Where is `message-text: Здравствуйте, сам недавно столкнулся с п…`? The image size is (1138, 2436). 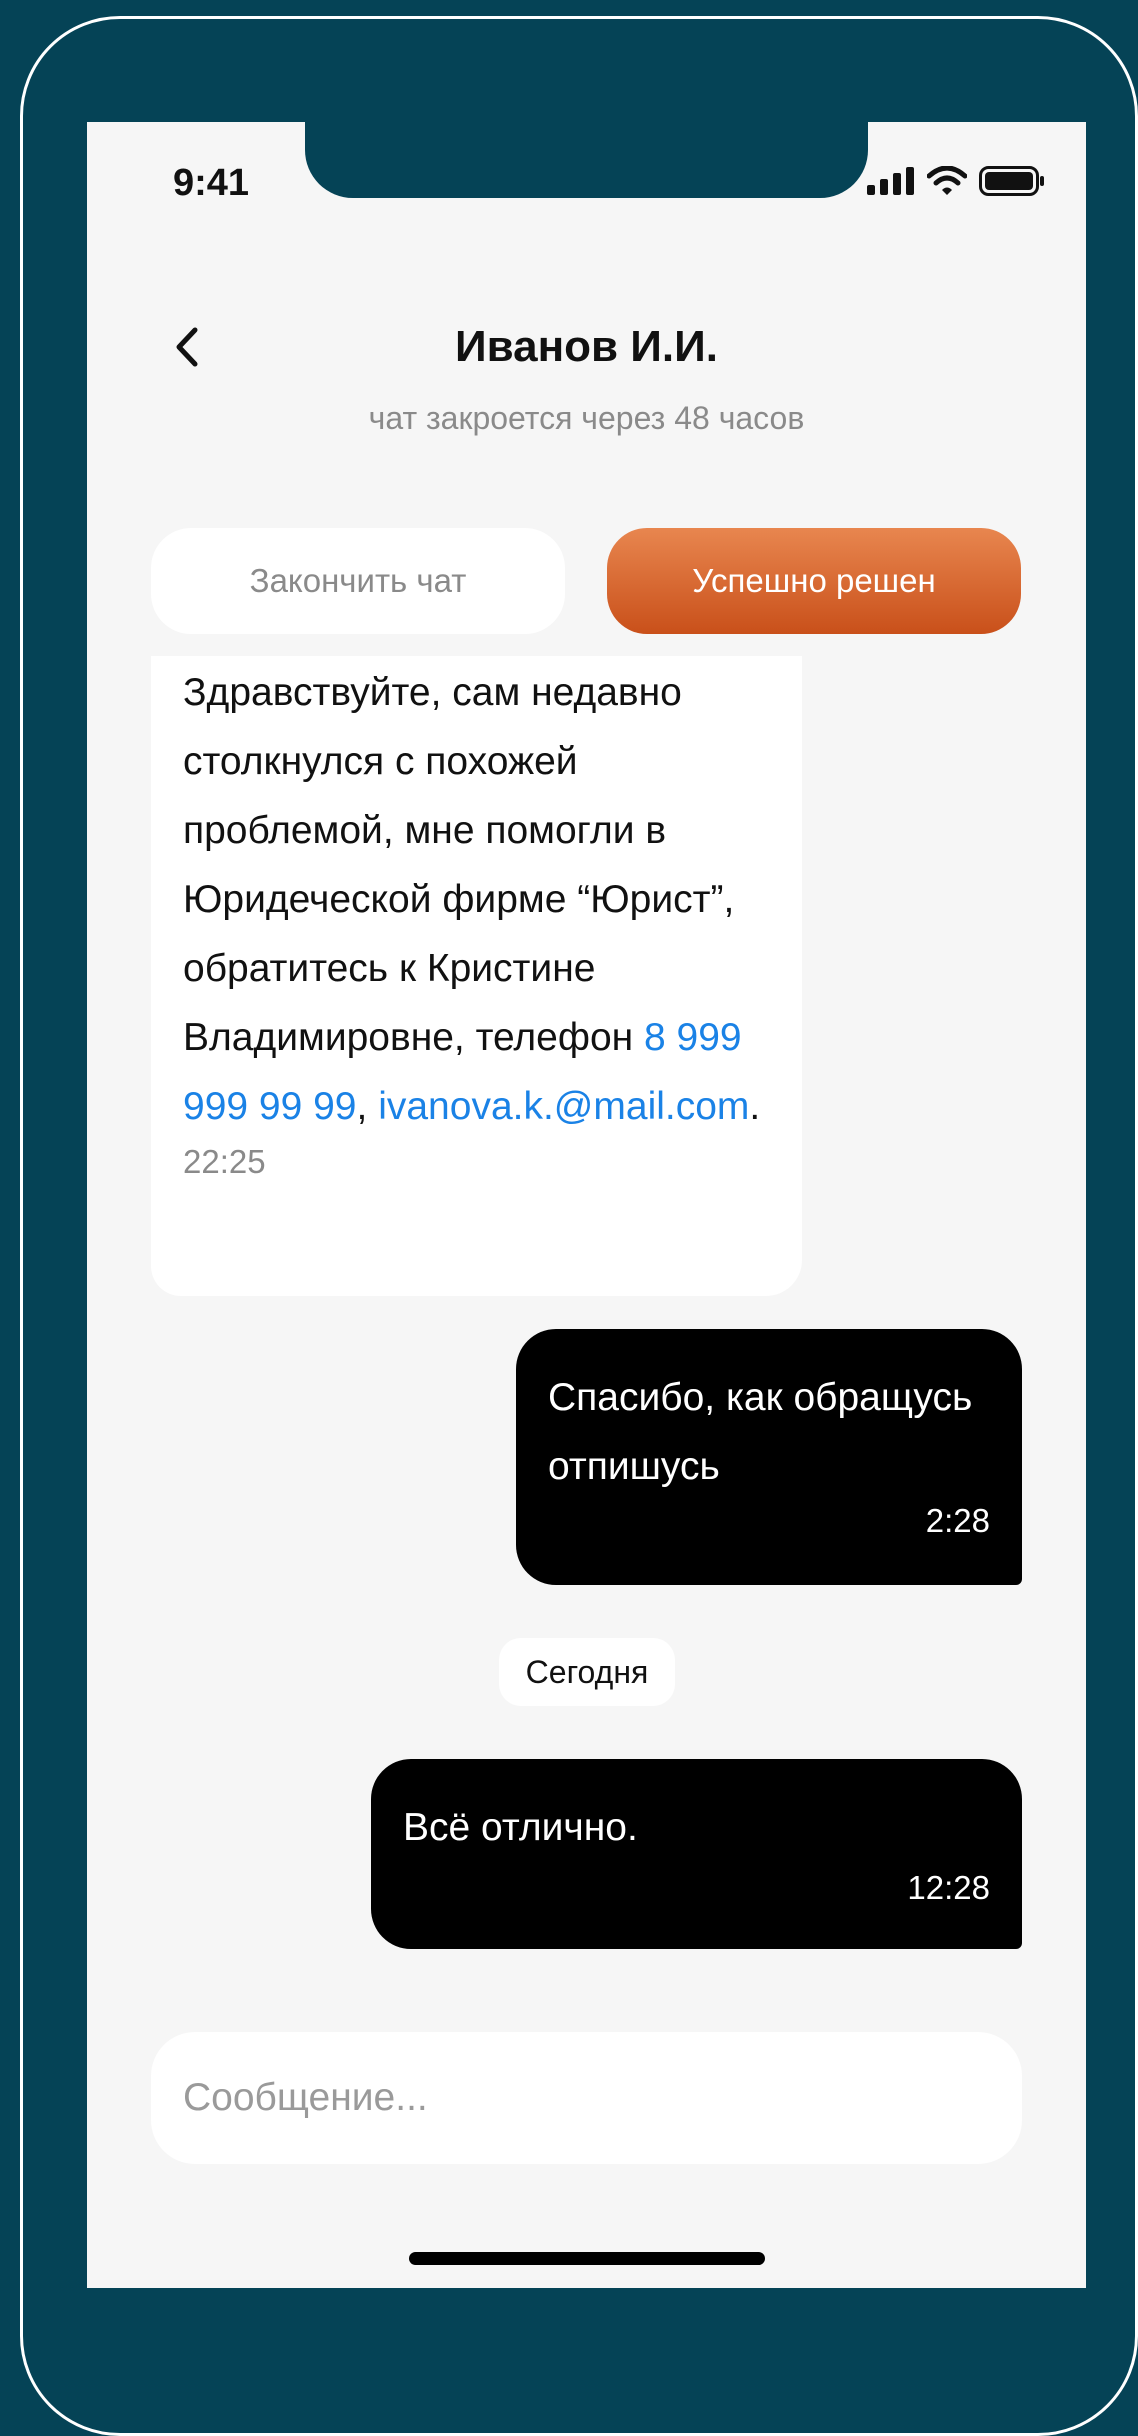
message-text: Здравствуйте, сам недавно столкнулся с п… is located at coordinates (459, 865).